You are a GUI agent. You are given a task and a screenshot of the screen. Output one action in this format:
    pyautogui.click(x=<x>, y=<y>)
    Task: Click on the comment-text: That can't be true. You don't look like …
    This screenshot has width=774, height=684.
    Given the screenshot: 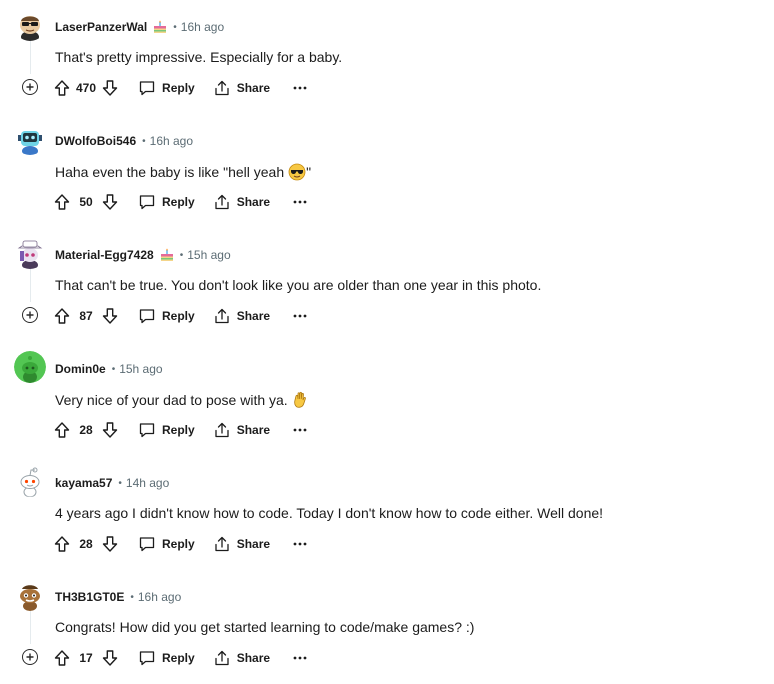 What is the action you would take?
    pyautogui.click(x=298, y=285)
    